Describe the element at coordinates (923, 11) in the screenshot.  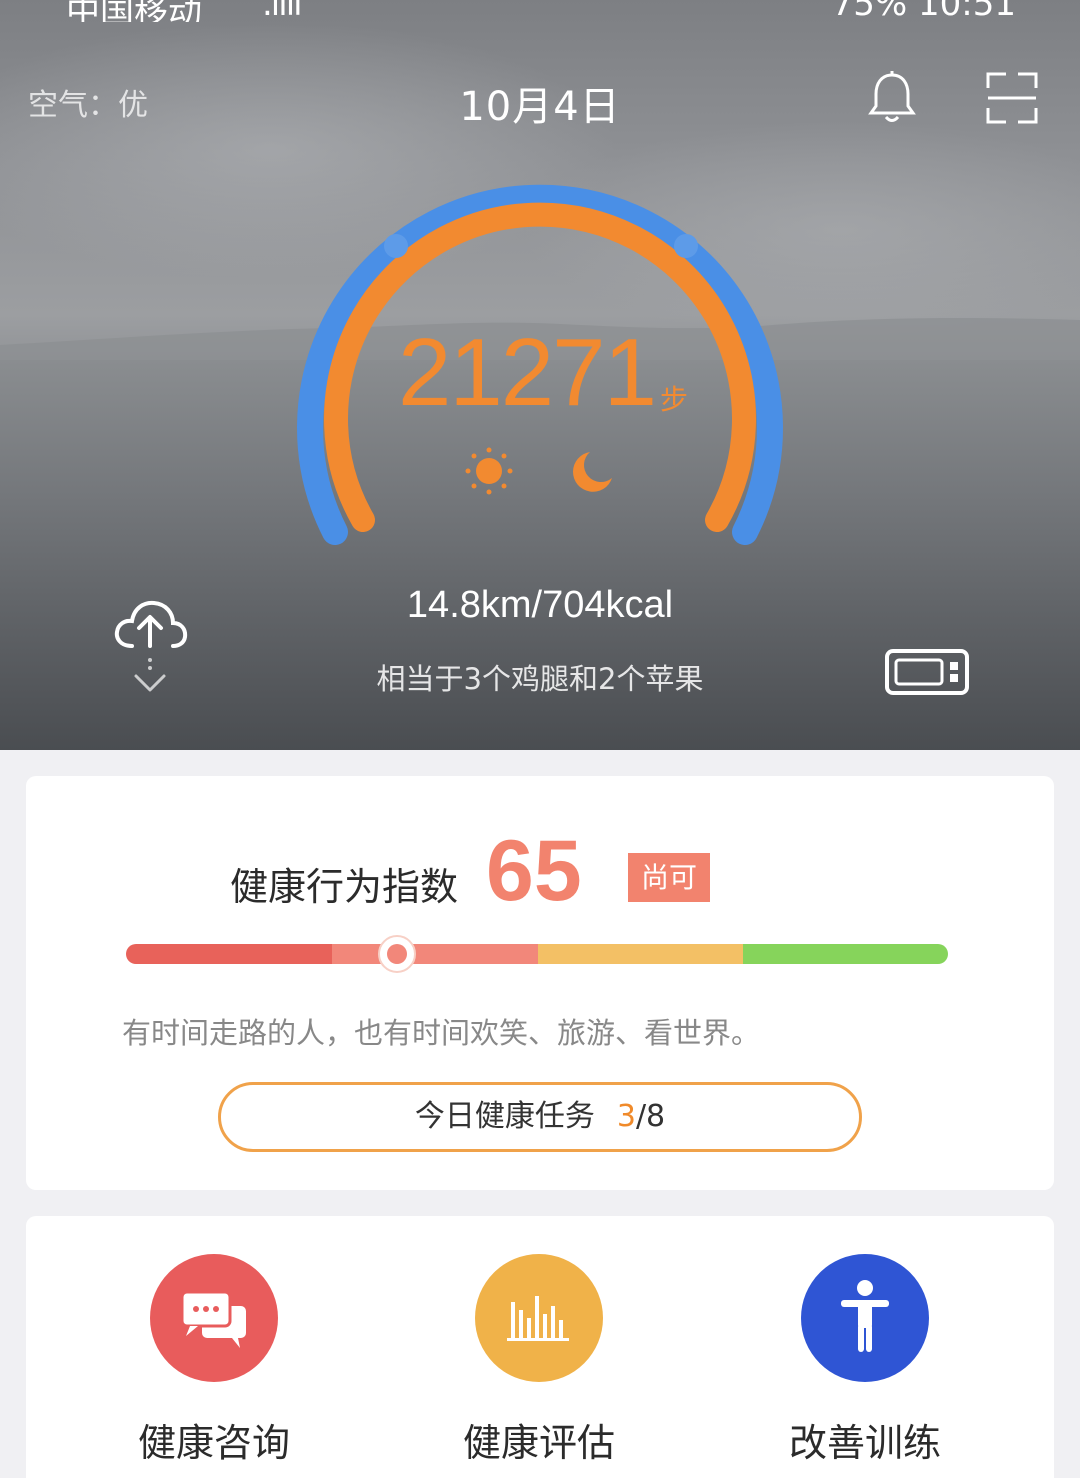
I see `status-right-info: 75% 10:51` at that location.